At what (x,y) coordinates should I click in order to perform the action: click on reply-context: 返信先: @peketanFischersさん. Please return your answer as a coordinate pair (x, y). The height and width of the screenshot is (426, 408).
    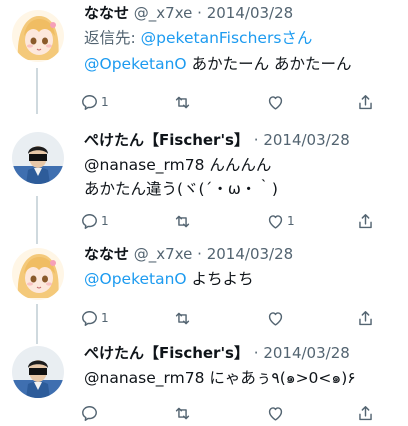
    Looking at the image, I should click on (241, 38).